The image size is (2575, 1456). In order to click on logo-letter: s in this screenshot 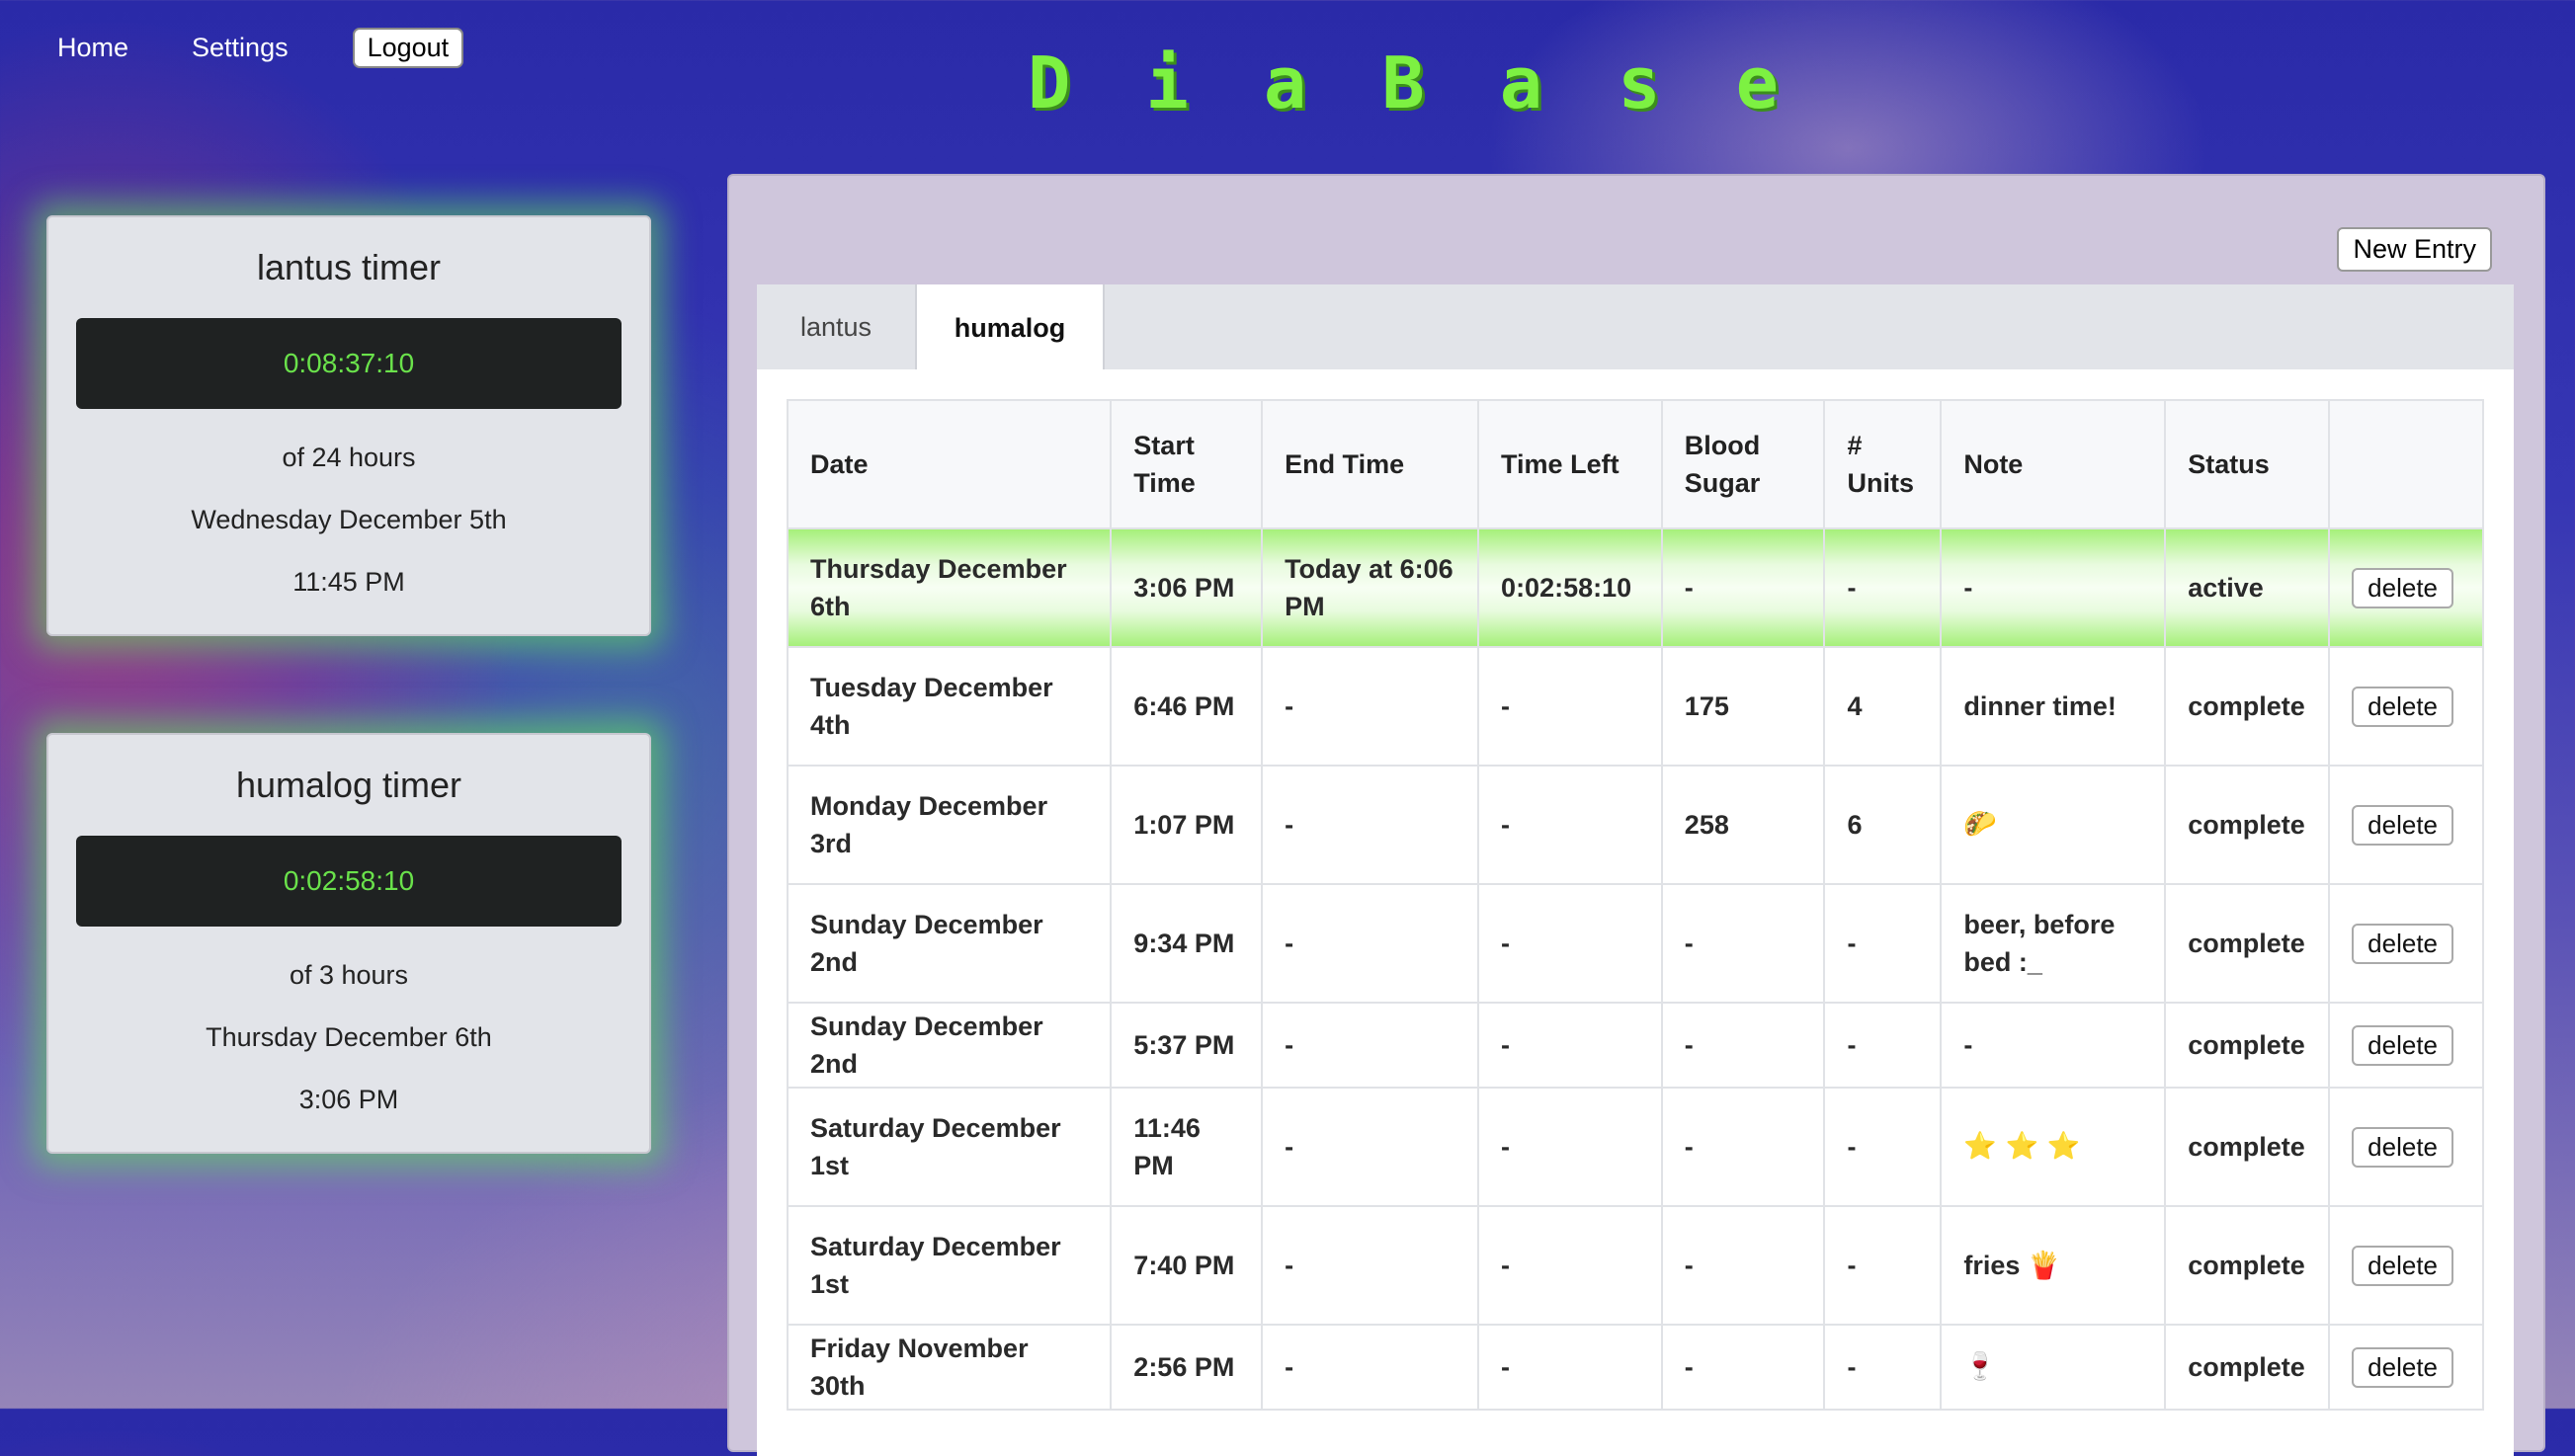, I will do `click(1640, 82)`.